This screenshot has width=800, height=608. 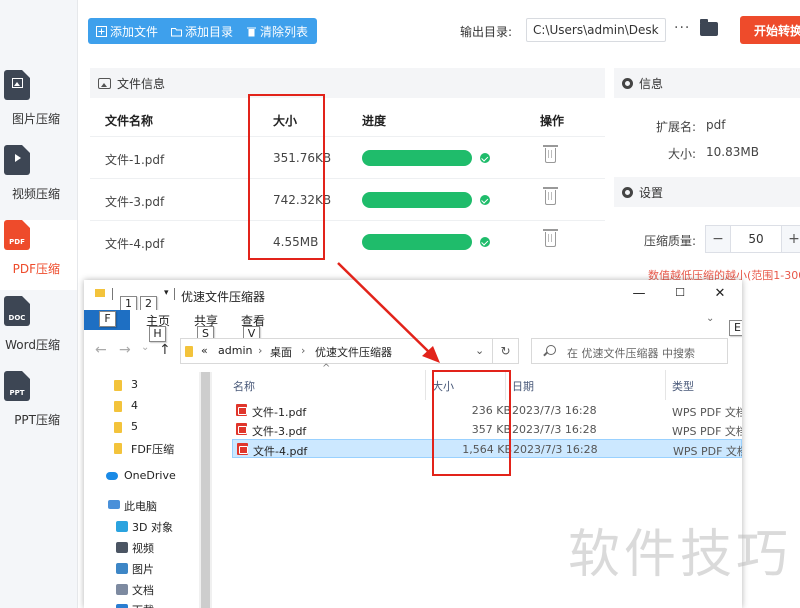 What do you see at coordinates (129, 121) in the screenshot?
I see `column-header-name: 文件名称` at bounding box center [129, 121].